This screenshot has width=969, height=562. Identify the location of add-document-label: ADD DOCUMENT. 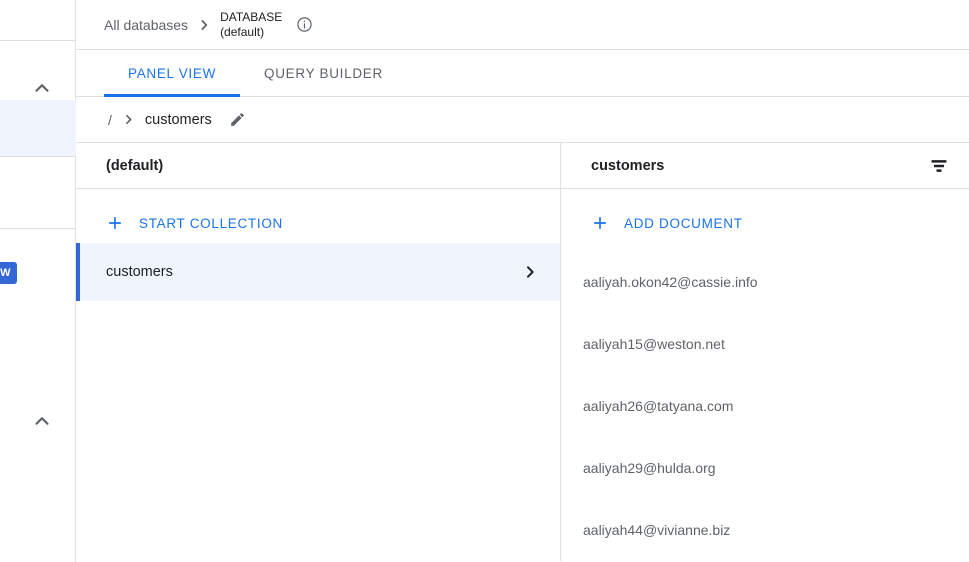
(683, 223).